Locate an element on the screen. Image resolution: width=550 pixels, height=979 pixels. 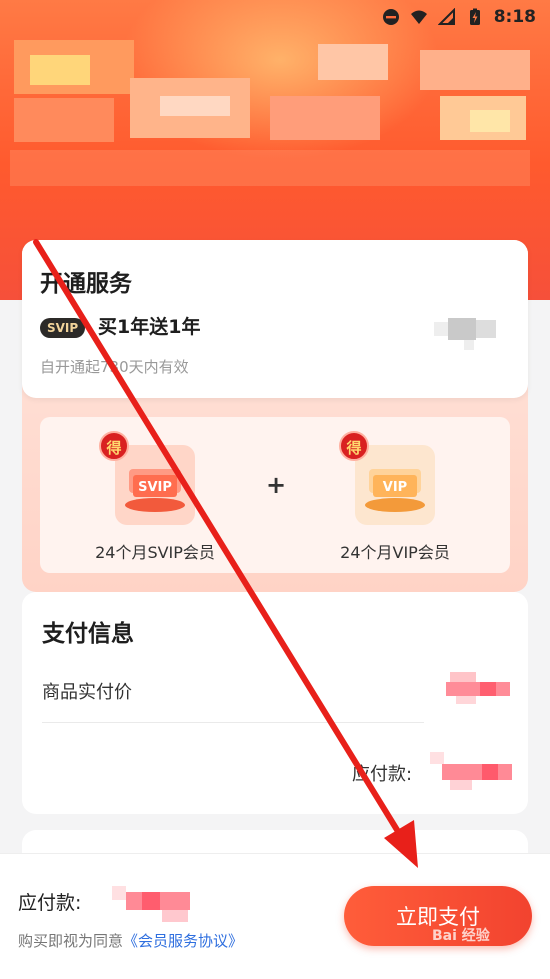
vip-tile-text: VIP is located at coordinates (395, 487).